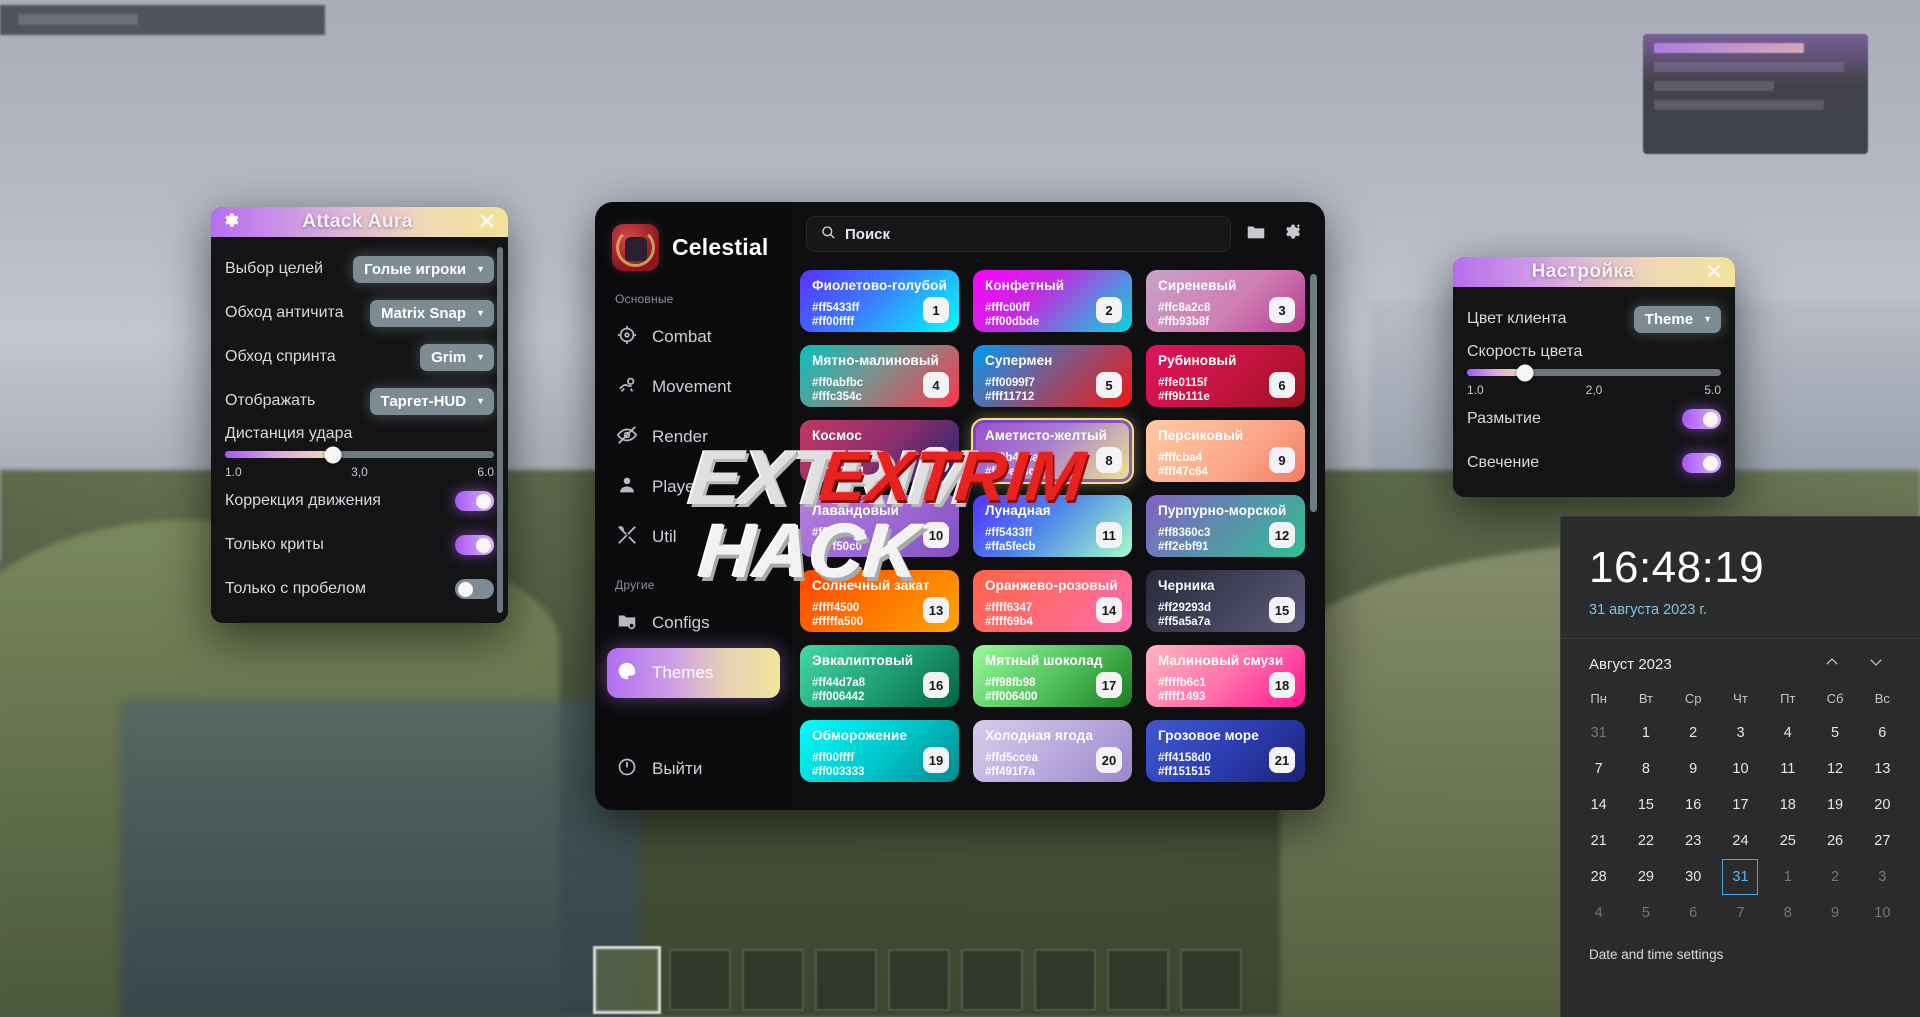  Describe the element at coordinates (1052, 526) in the screenshot. I see `theme-card: Лунадная #ff5433ff #ffa5fecb 11` at that location.